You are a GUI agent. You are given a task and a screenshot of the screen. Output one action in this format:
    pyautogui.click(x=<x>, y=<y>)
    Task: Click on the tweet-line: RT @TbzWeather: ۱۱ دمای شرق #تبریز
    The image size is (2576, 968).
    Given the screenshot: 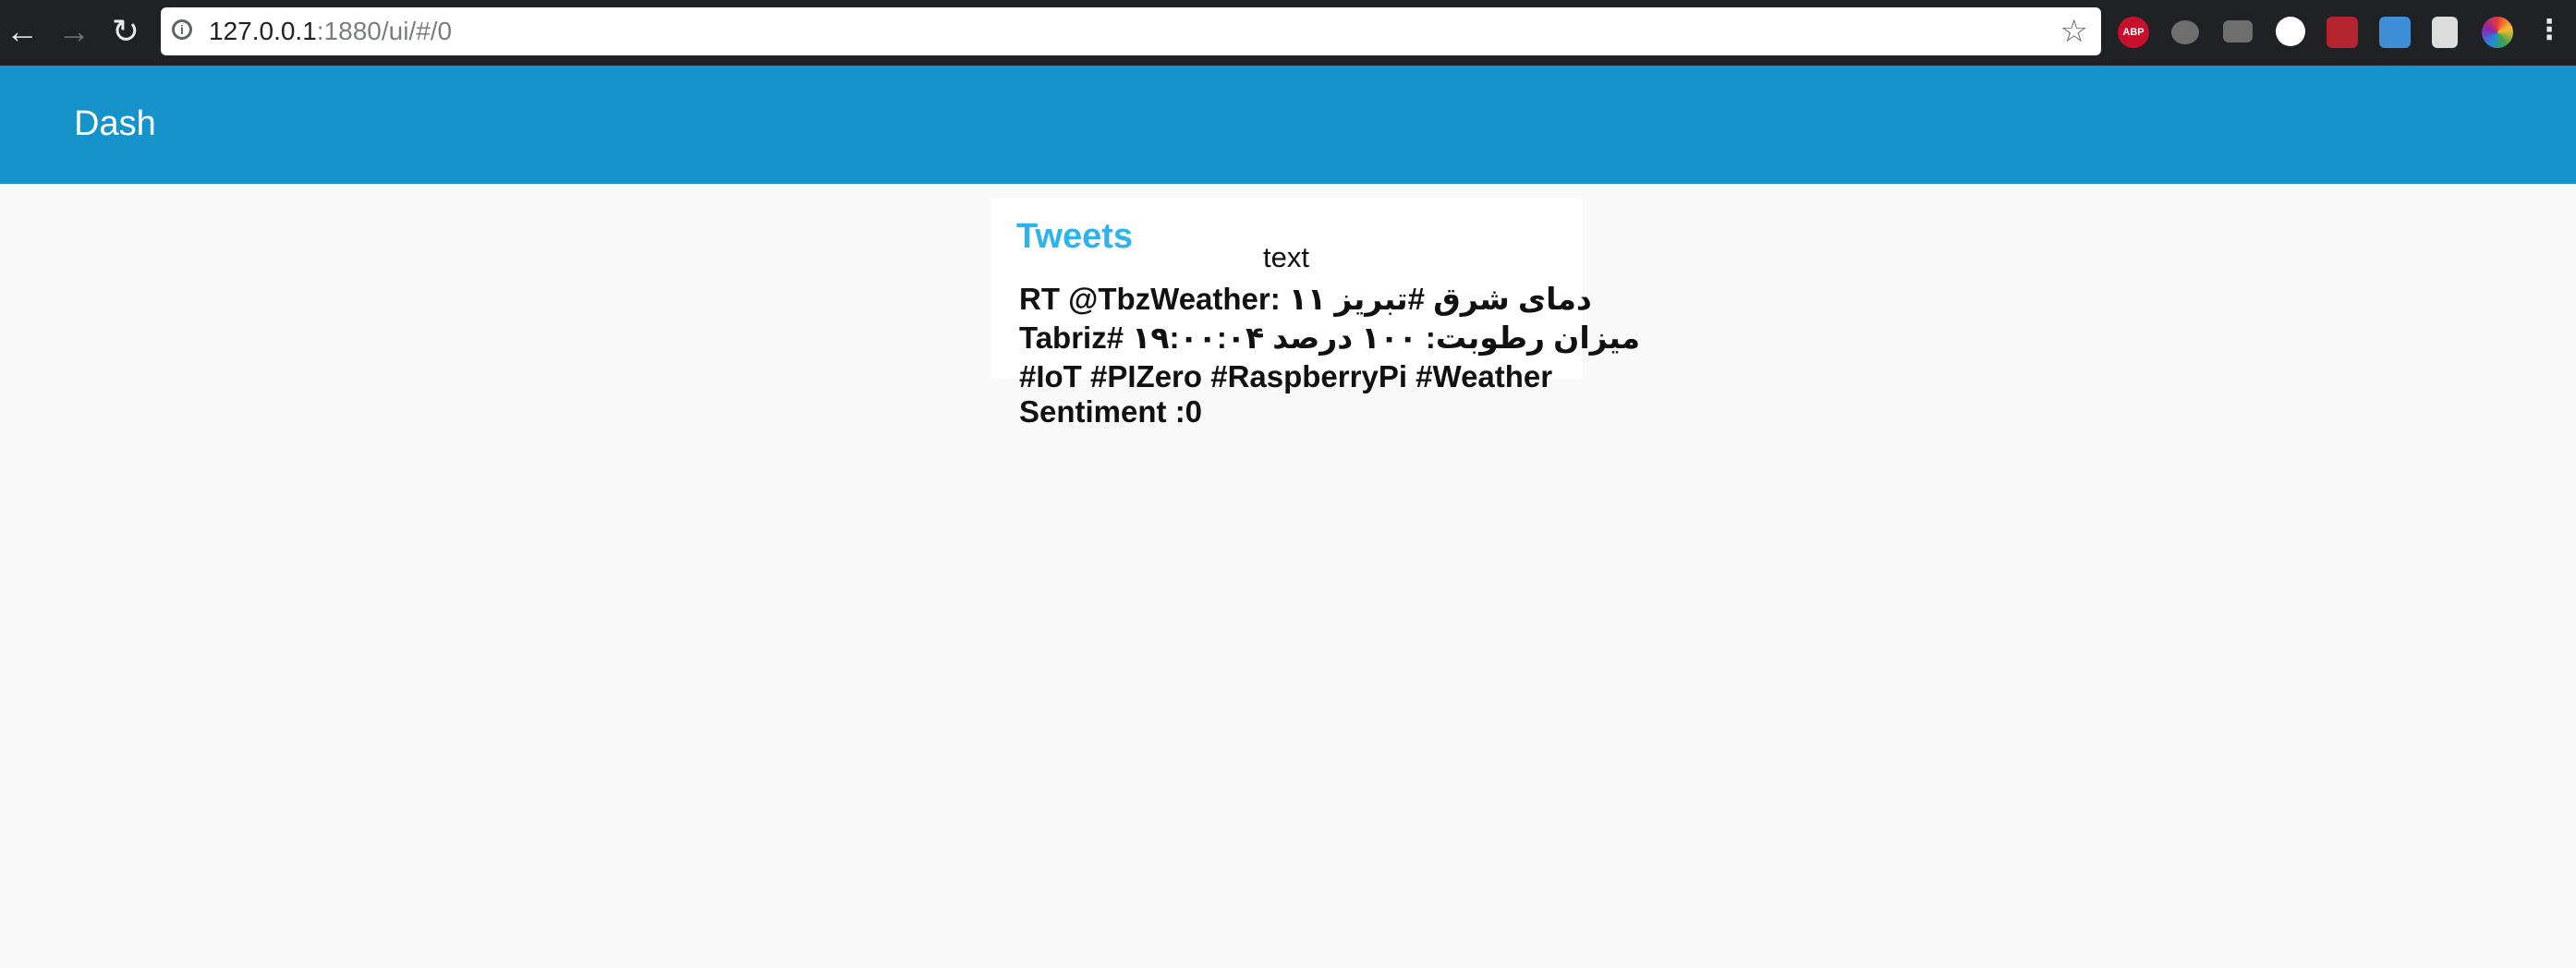 What is the action you would take?
    pyautogui.click(x=1305, y=299)
    